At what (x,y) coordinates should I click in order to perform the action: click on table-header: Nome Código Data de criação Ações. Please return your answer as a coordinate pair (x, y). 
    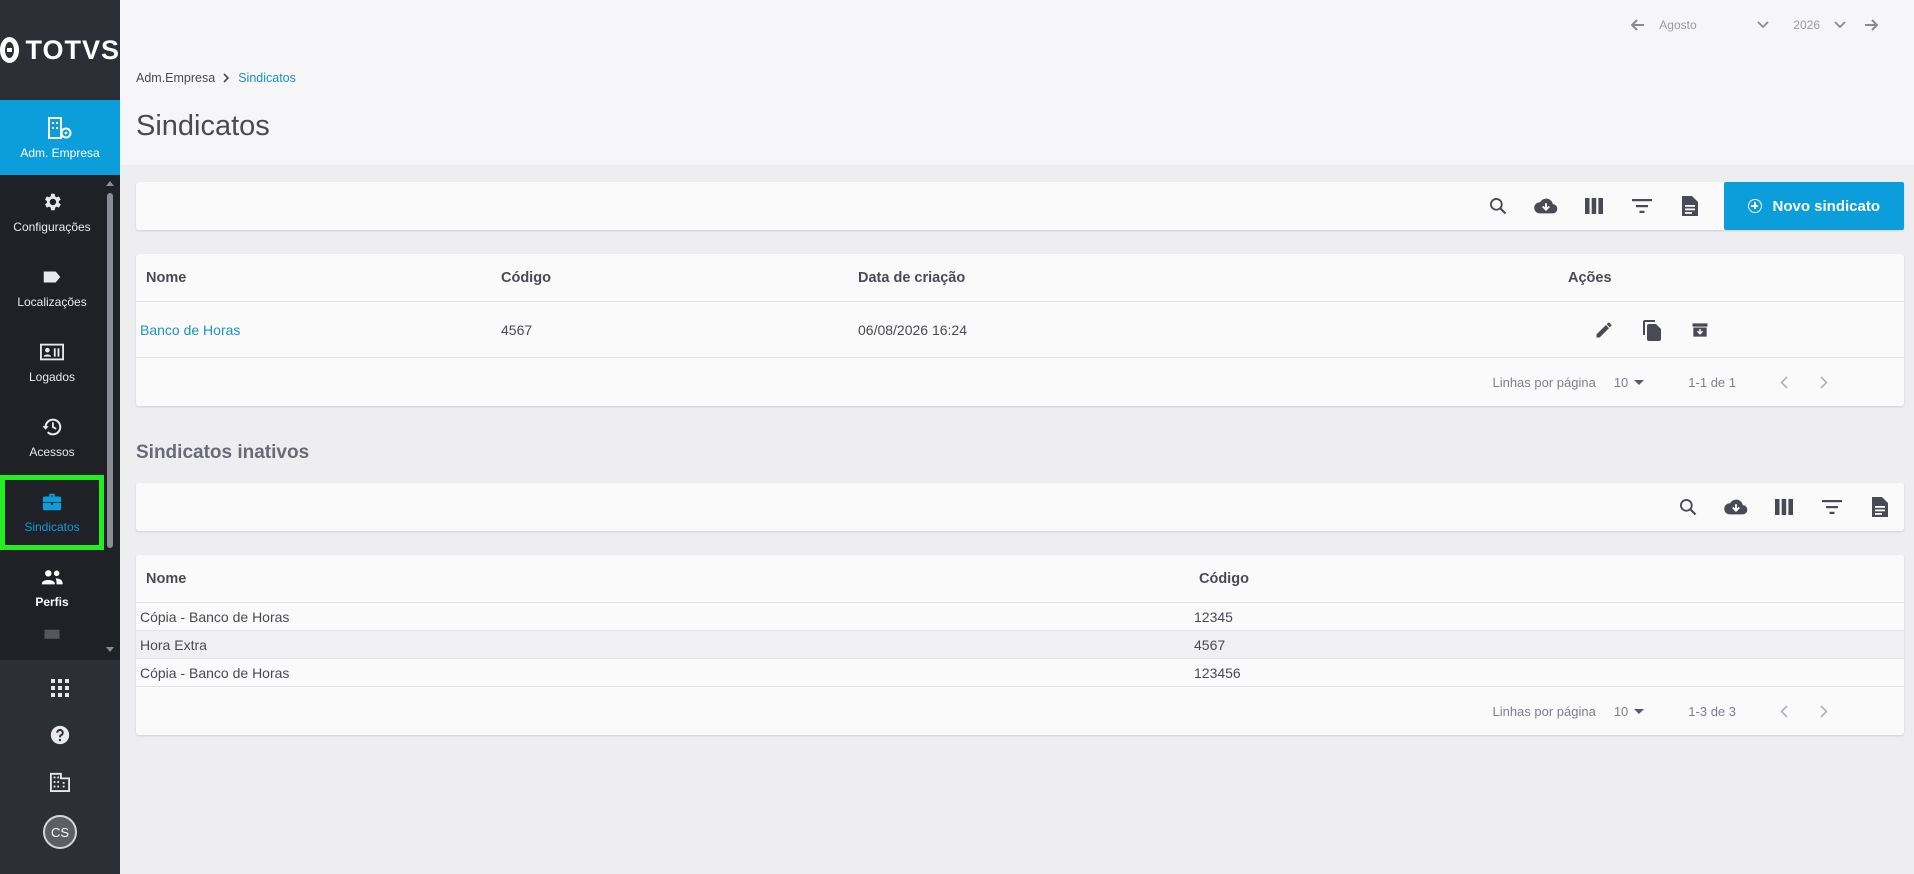
    Looking at the image, I should click on (1020, 278).